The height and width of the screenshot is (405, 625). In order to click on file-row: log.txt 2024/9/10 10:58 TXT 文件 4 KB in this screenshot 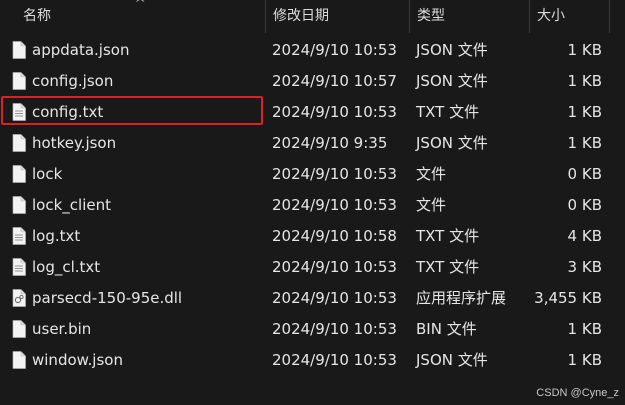, I will do `click(312, 236)`.